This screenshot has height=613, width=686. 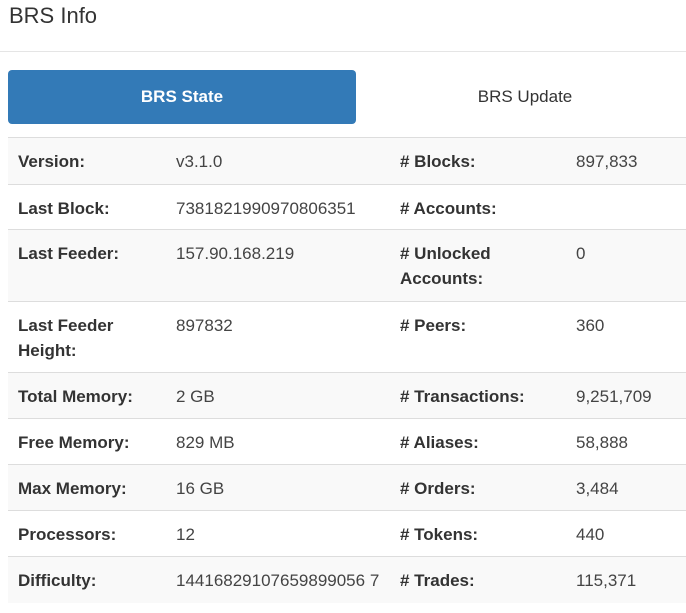 What do you see at coordinates (607, 161) in the screenshot?
I see `blocks-value: 897,833` at bounding box center [607, 161].